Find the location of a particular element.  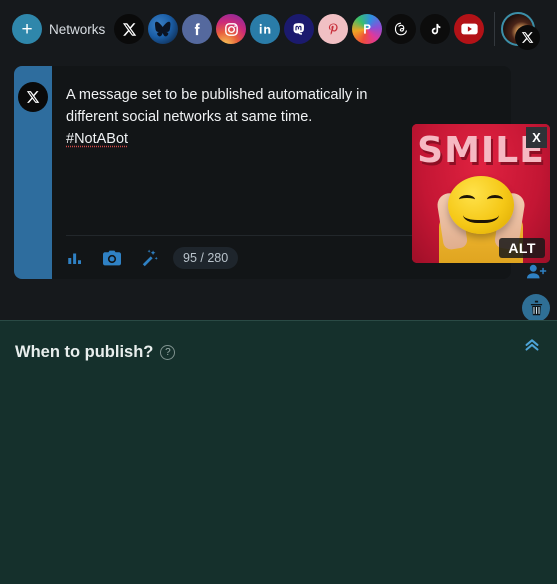

smiley-mouth is located at coordinates (481, 213).